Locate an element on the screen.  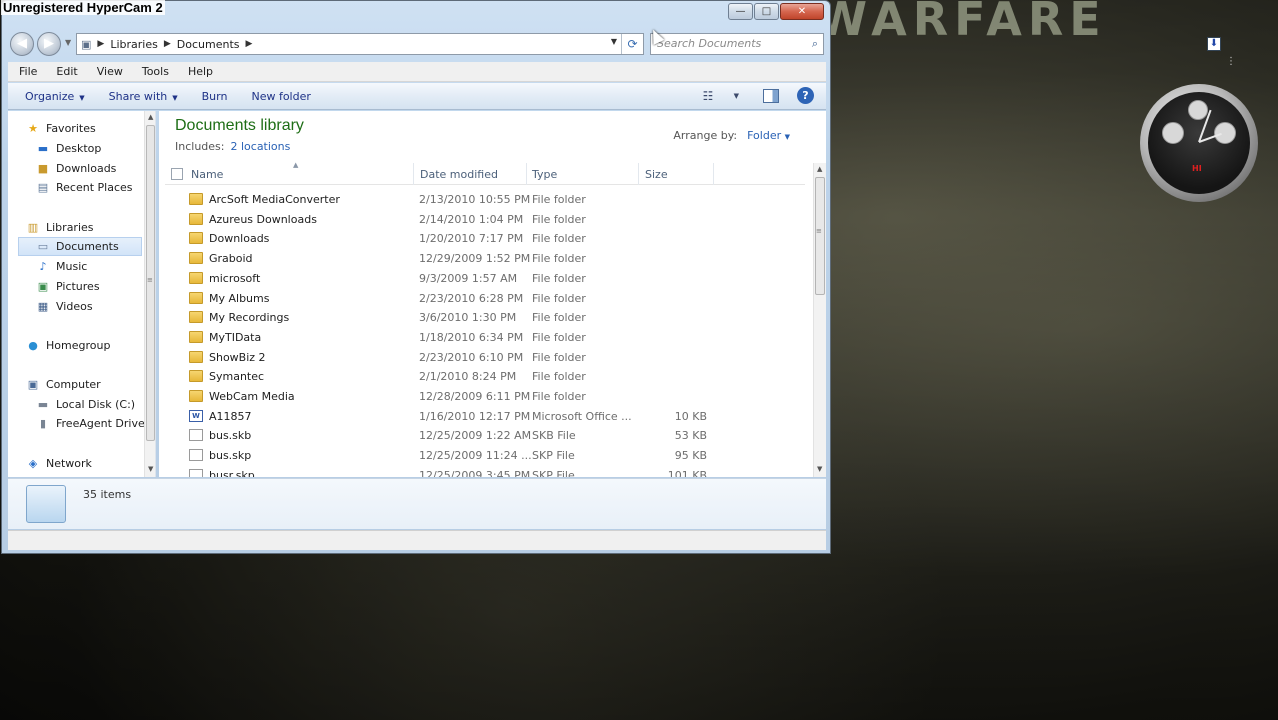
file-name: My Albums is located at coordinates (239, 298).